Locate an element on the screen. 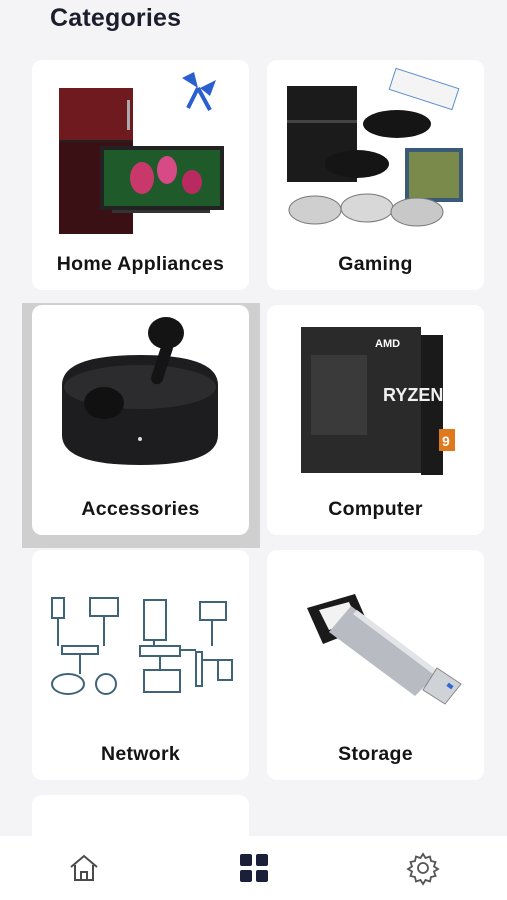 The width and height of the screenshot is (507, 900). usb-drive-image is located at coordinates (384, 649).